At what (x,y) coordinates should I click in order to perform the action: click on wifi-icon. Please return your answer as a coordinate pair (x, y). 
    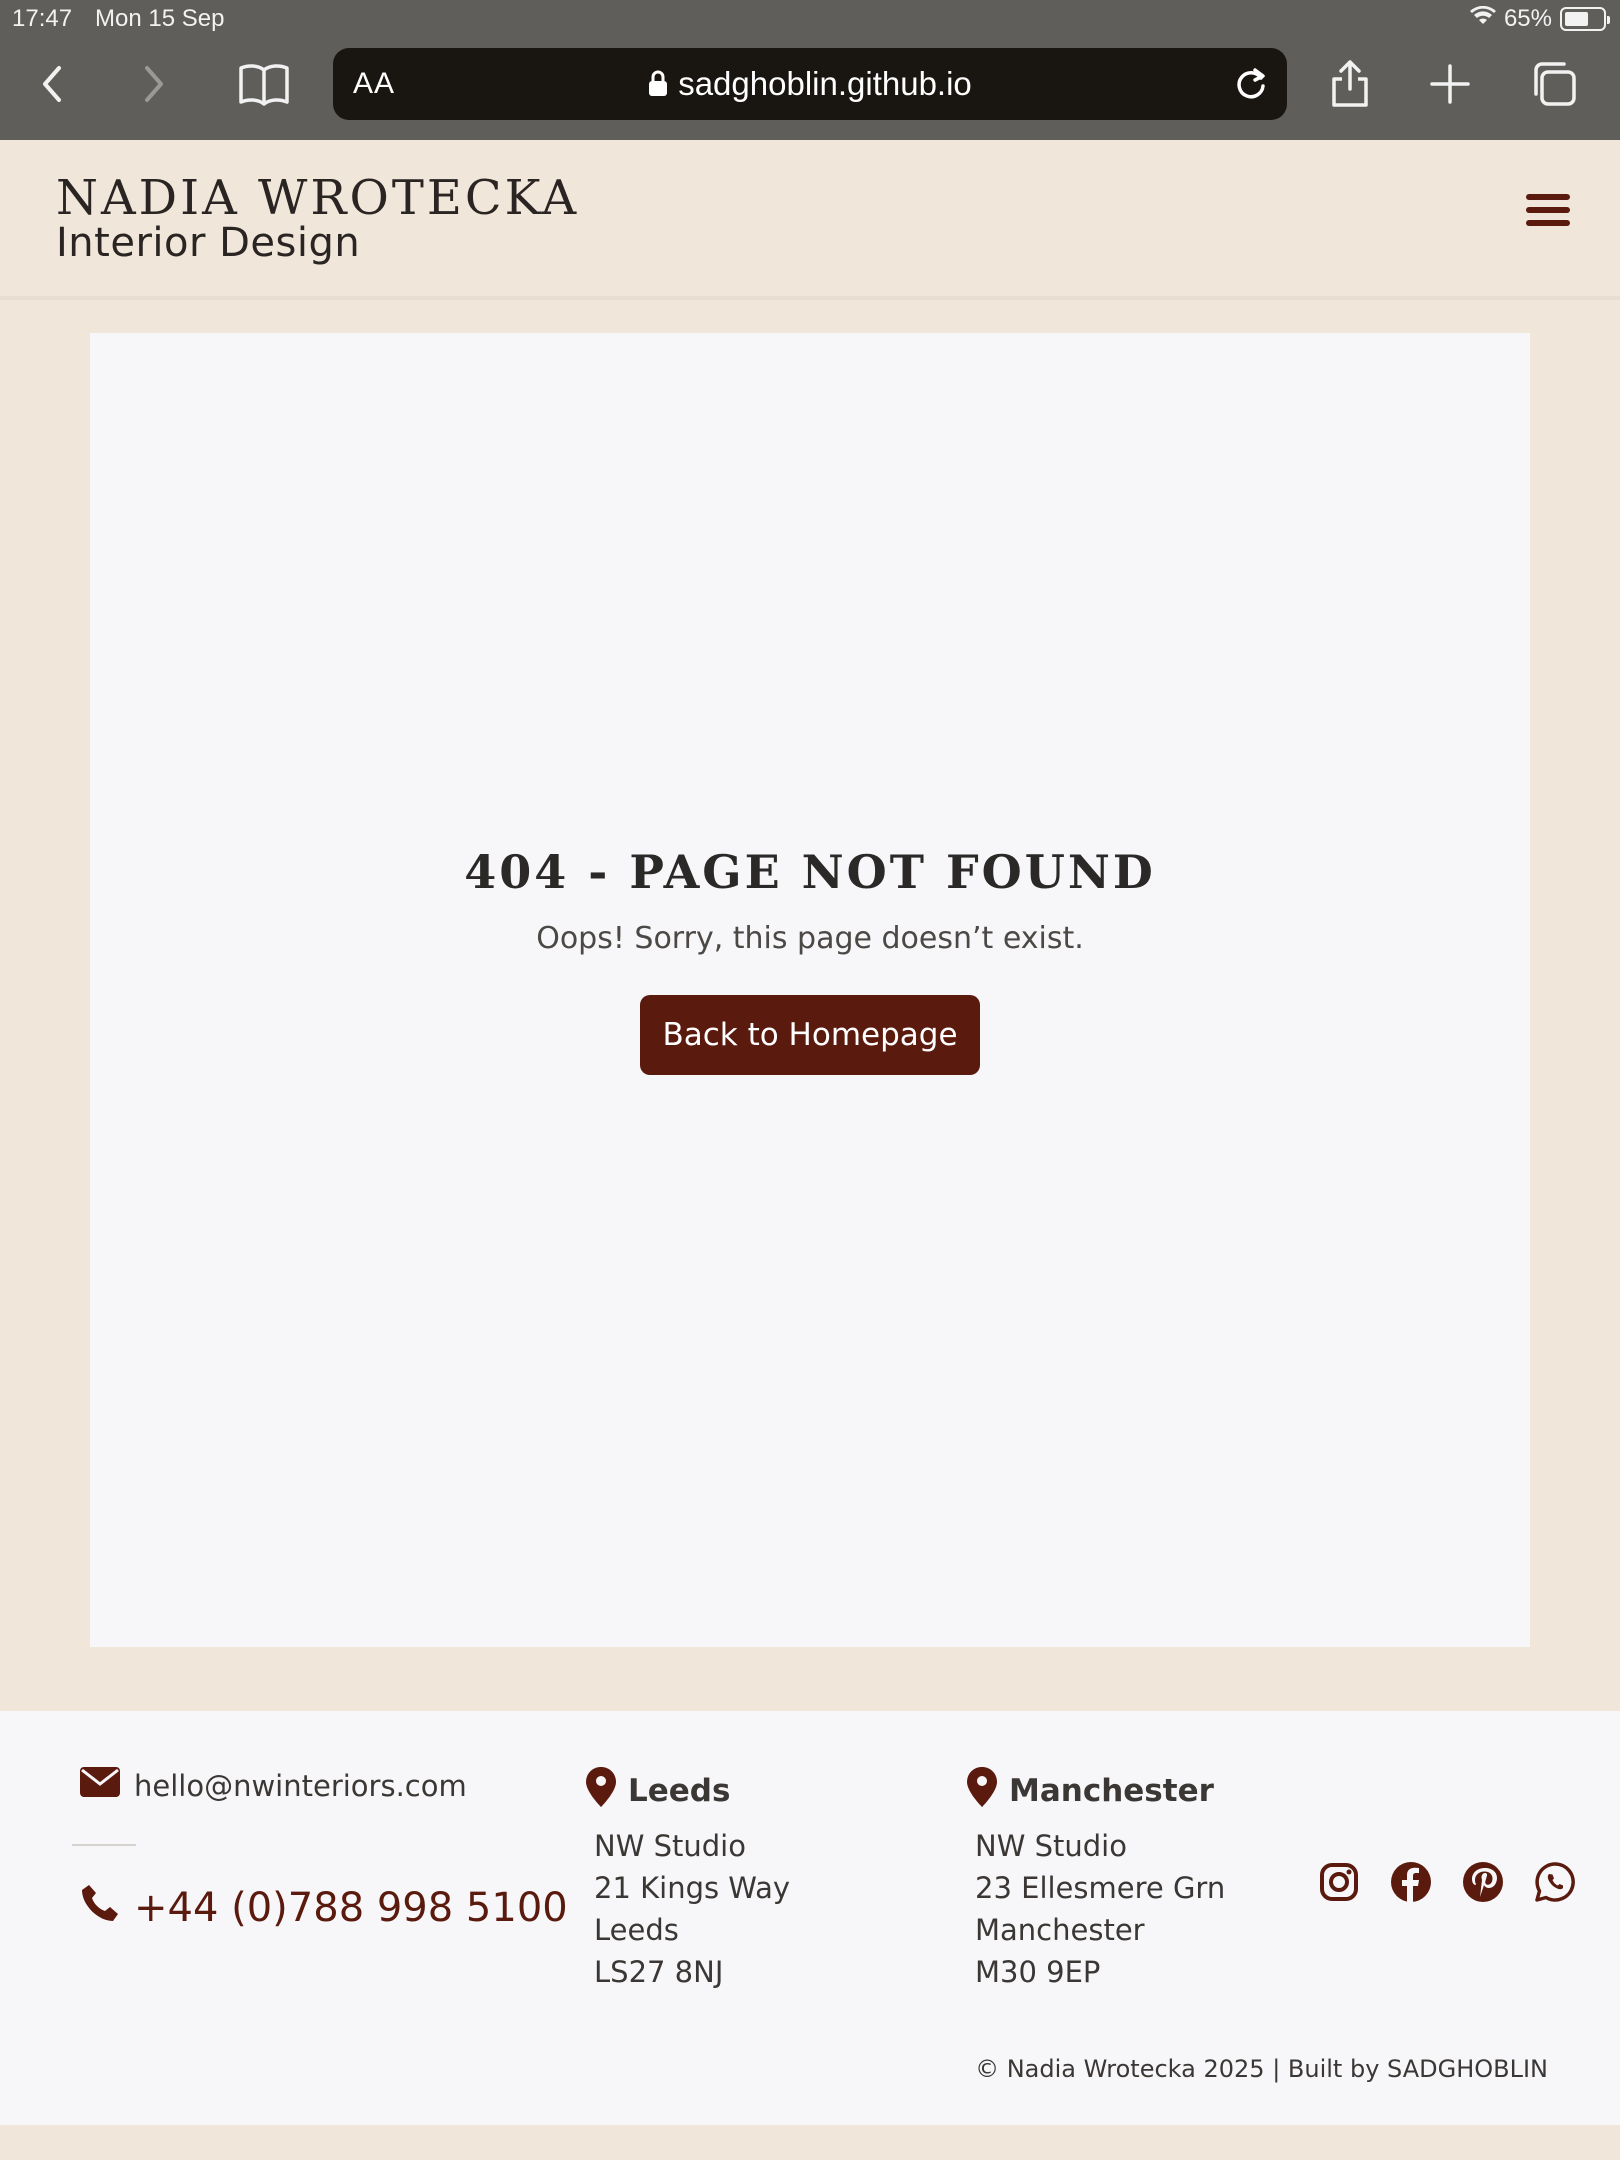
    Looking at the image, I should click on (1482, 19).